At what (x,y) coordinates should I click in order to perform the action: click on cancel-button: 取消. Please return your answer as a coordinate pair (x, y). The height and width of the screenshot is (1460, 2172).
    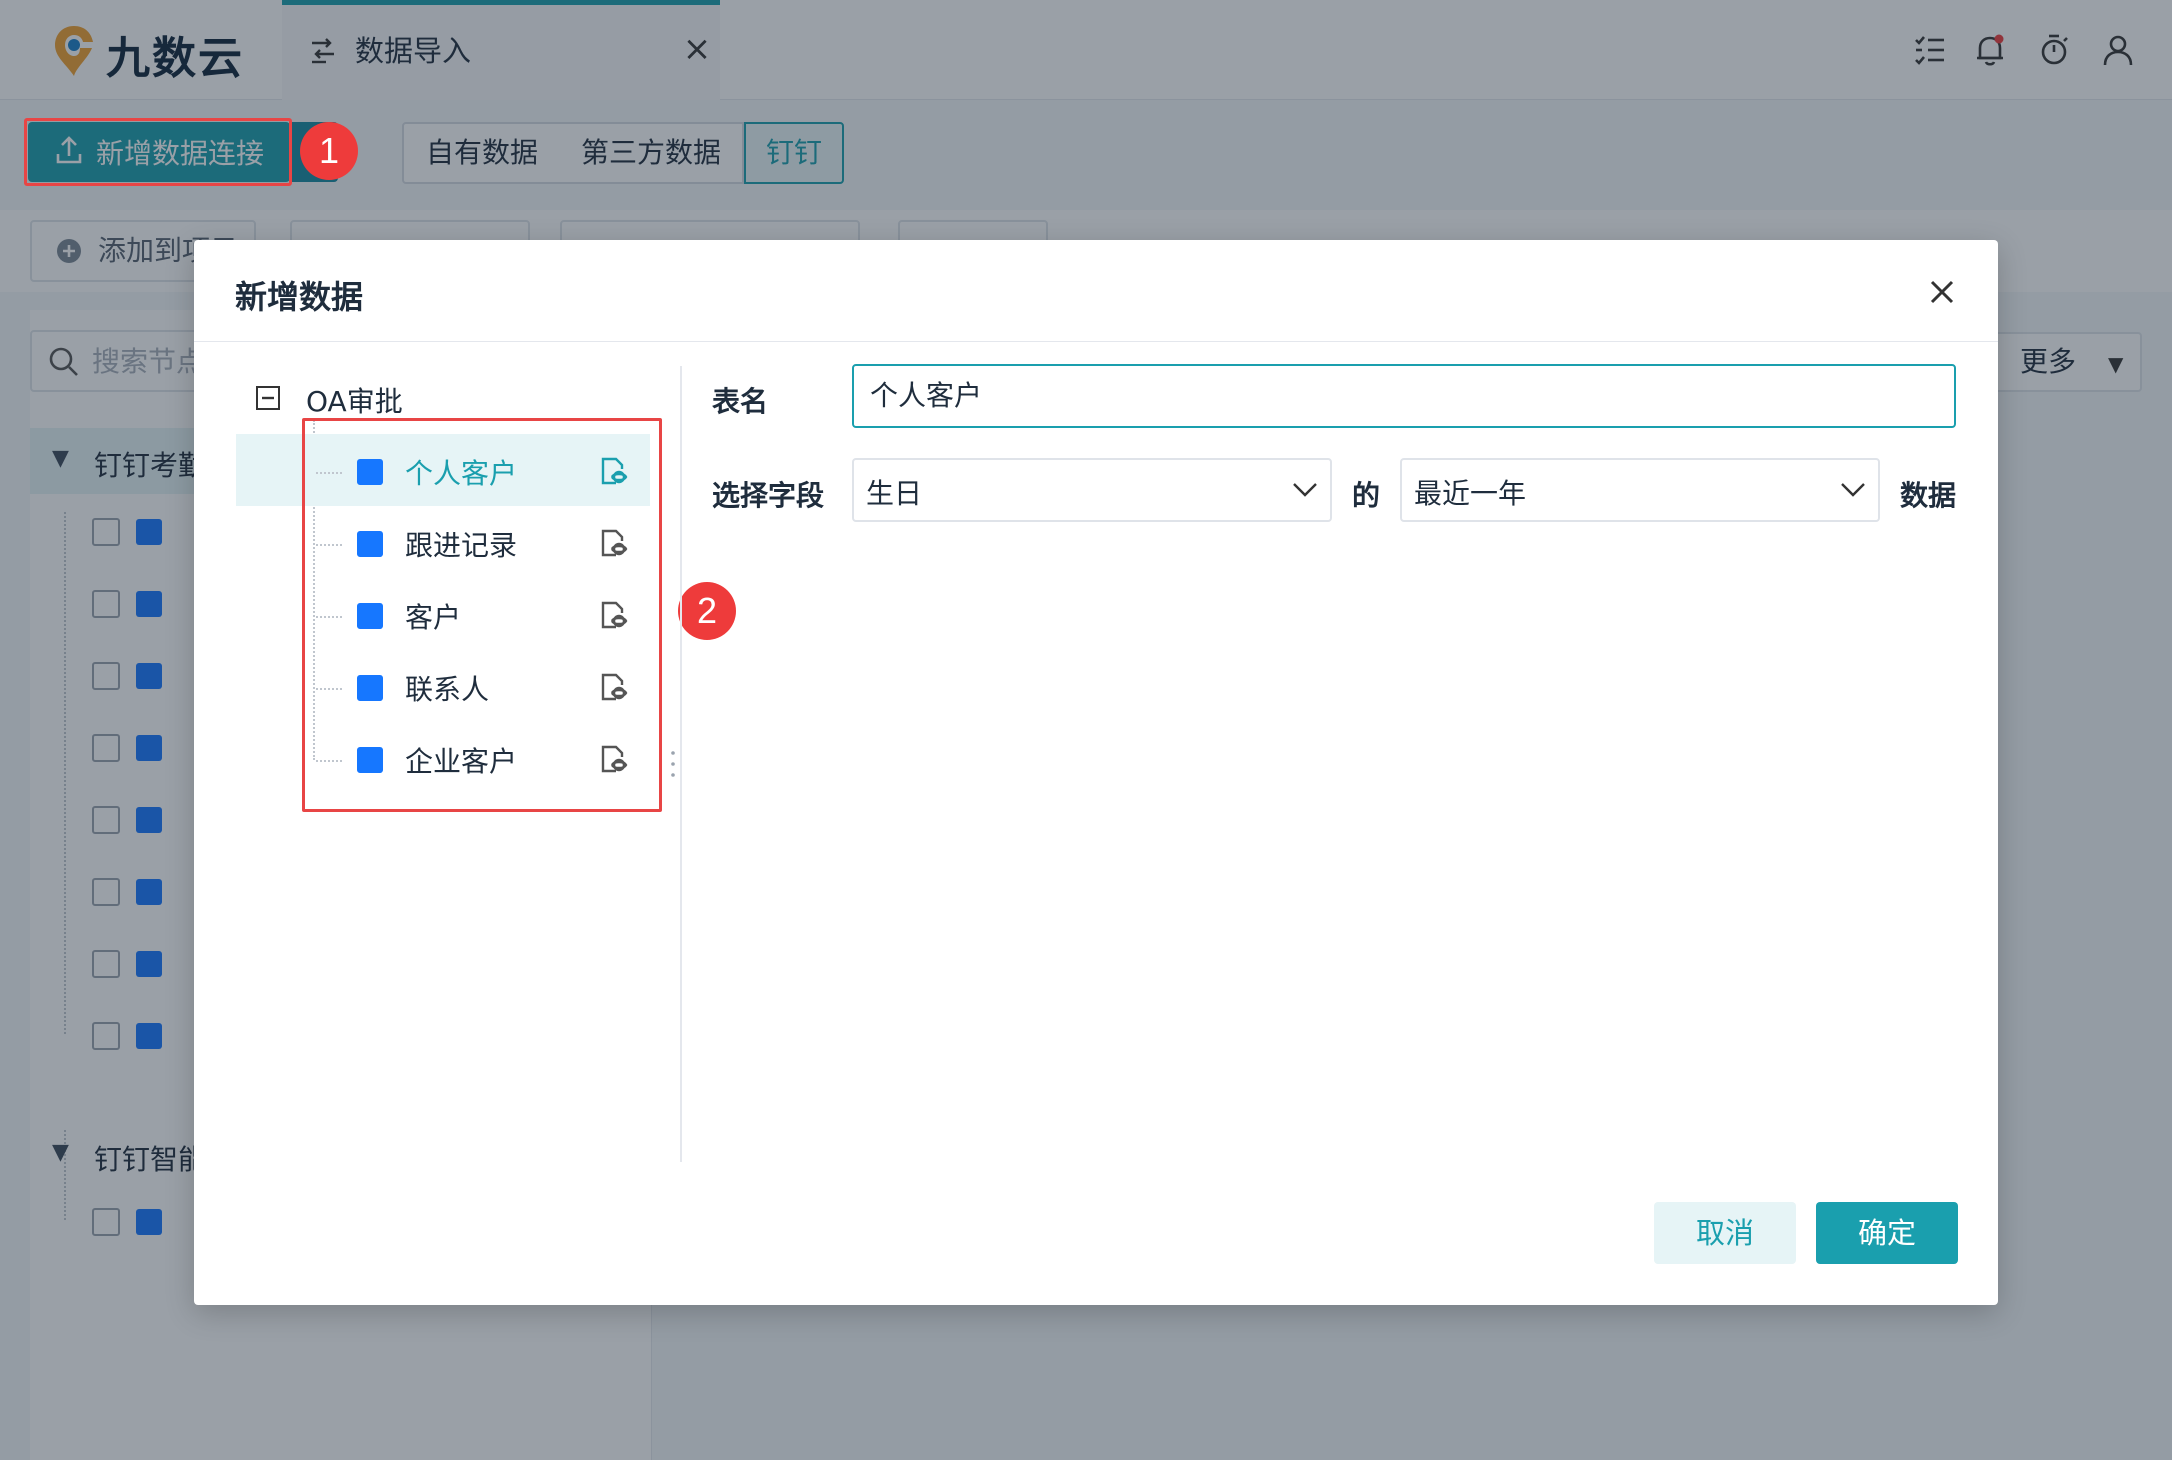
    Looking at the image, I should click on (1725, 1233).